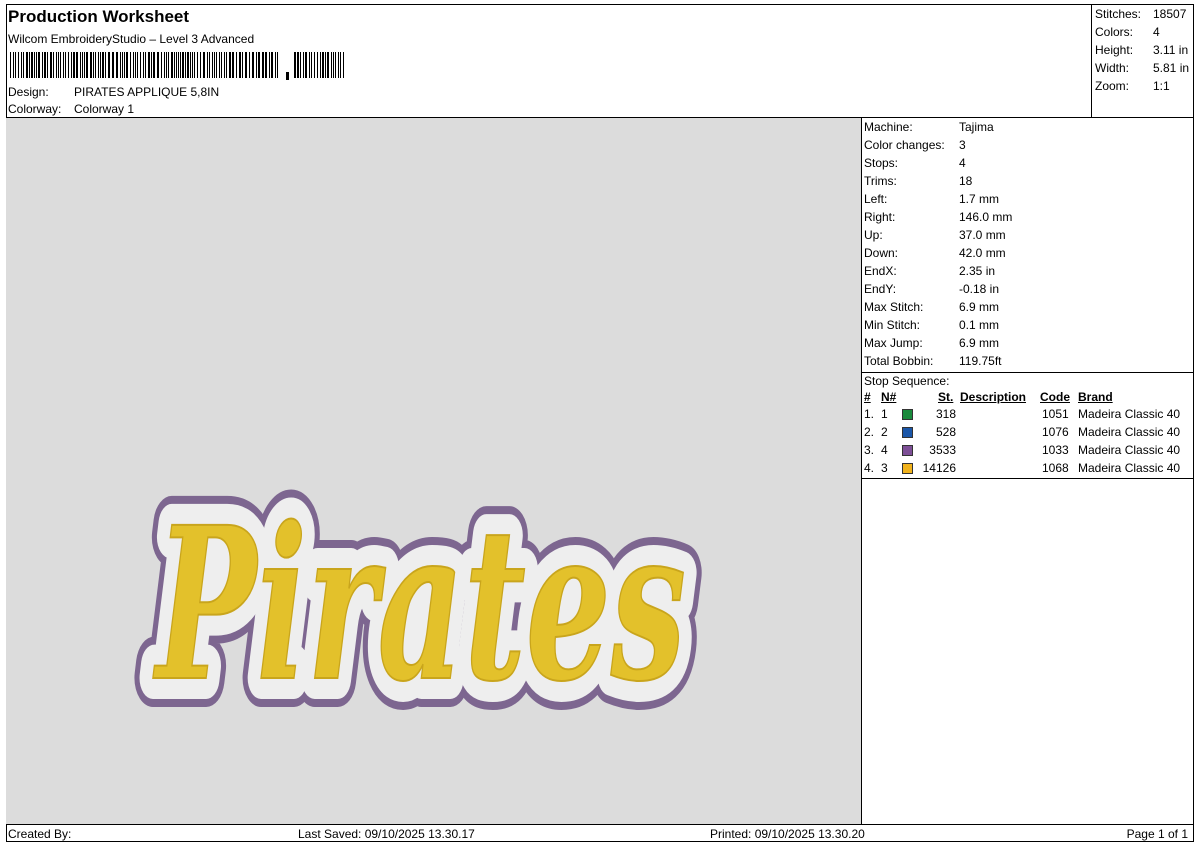 The image size is (1200, 848). I want to click on color-changes-row: Color changes: 3, so click(915, 145).